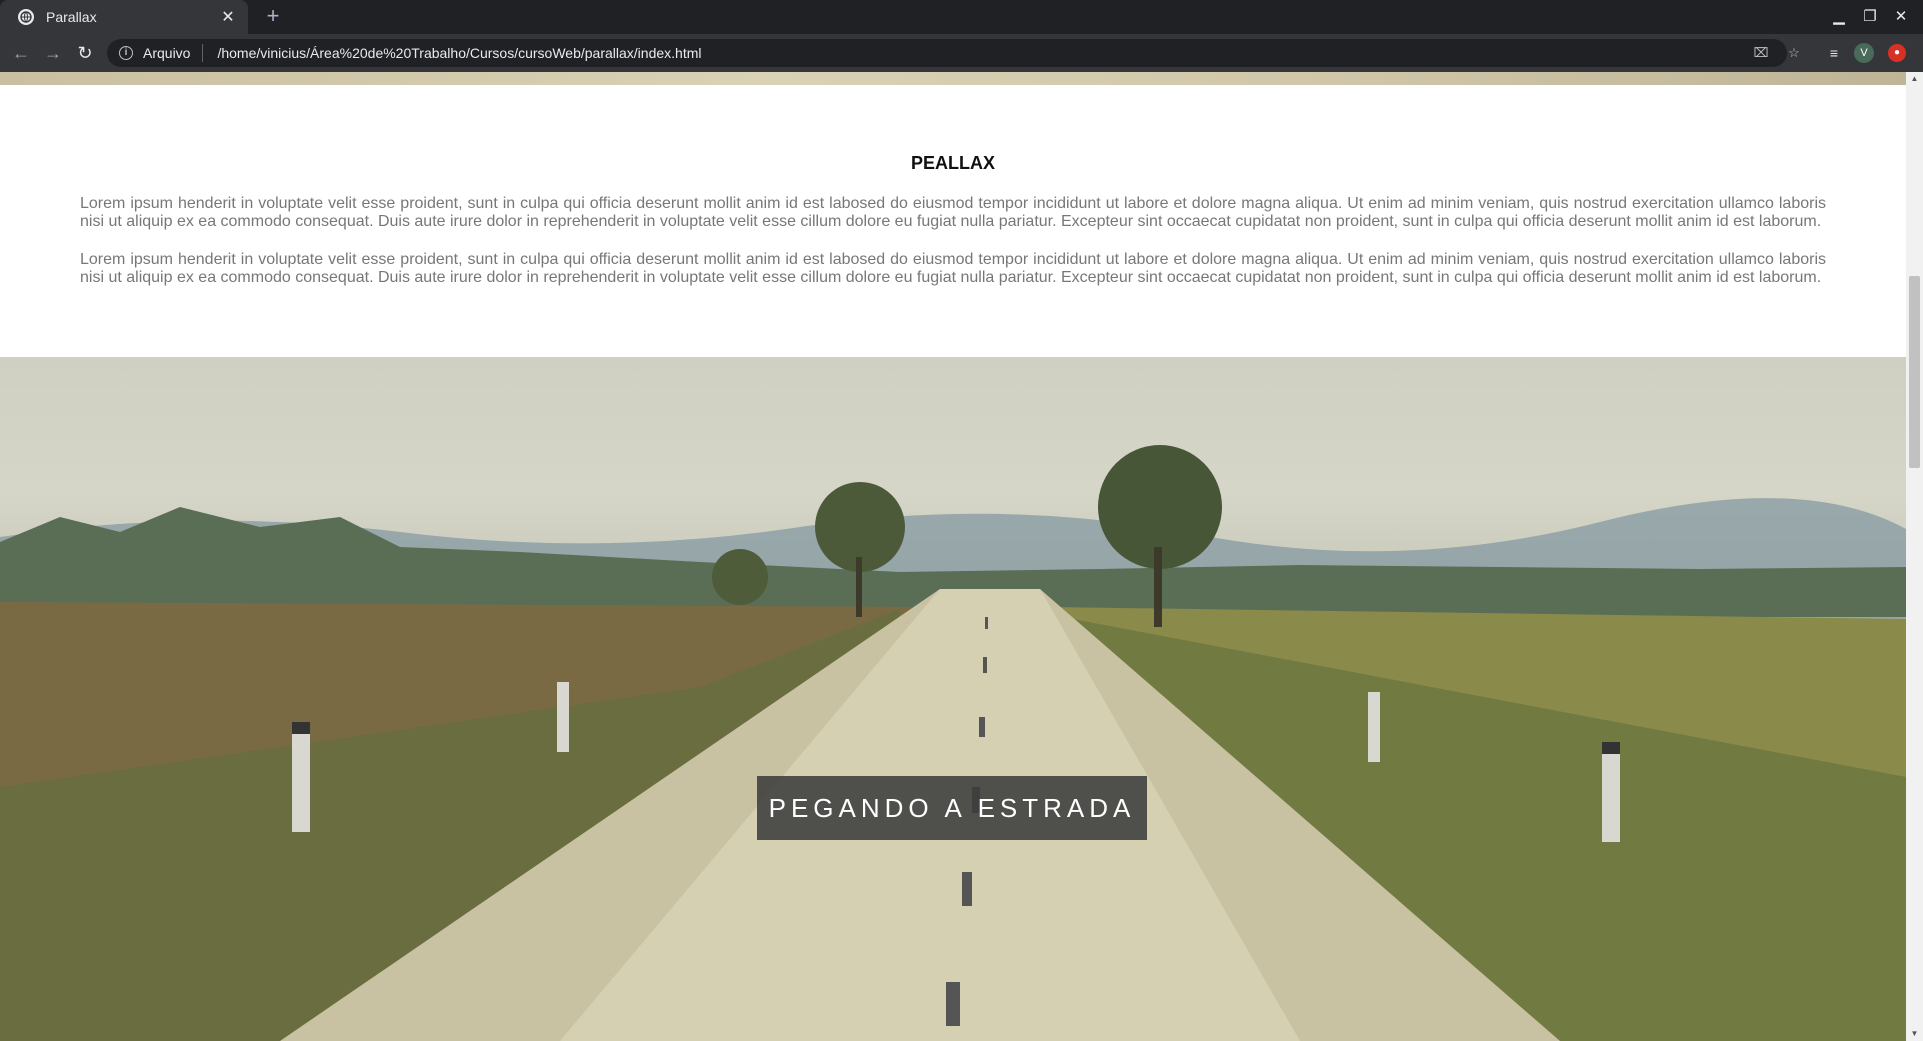 This screenshot has height=1041, width=1923. Describe the element at coordinates (167, 53) in the screenshot. I see `security-label: Arquivo` at that location.